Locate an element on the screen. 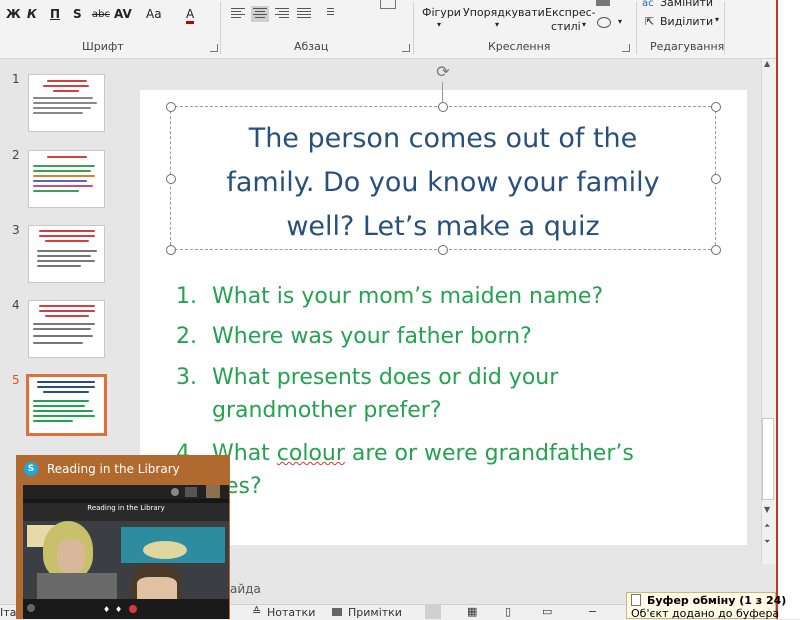 This screenshot has height=620, width=800. italic-button: К is located at coordinates (32, 14).